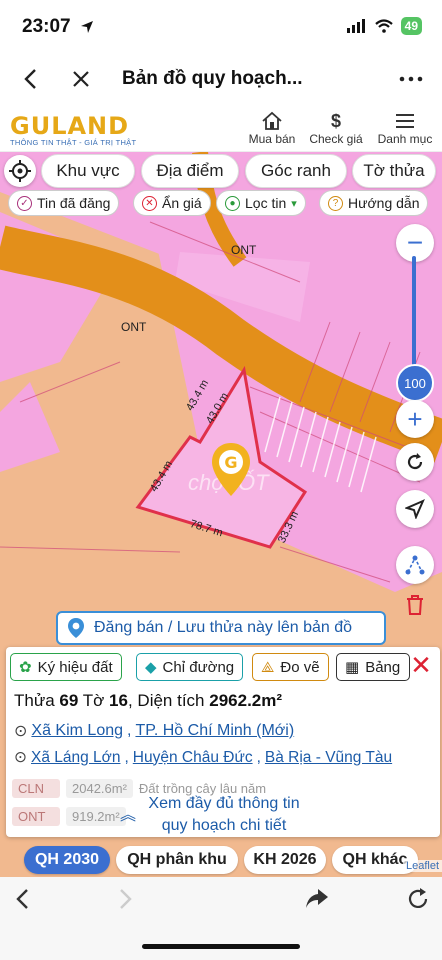 Image resolution: width=442 pixels, height=960 pixels. What do you see at coordinates (73, 142) in the screenshot?
I see `brand-tagline: THÔNG TIN THẬT - GIÁ TRỊ THẬT` at bounding box center [73, 142].